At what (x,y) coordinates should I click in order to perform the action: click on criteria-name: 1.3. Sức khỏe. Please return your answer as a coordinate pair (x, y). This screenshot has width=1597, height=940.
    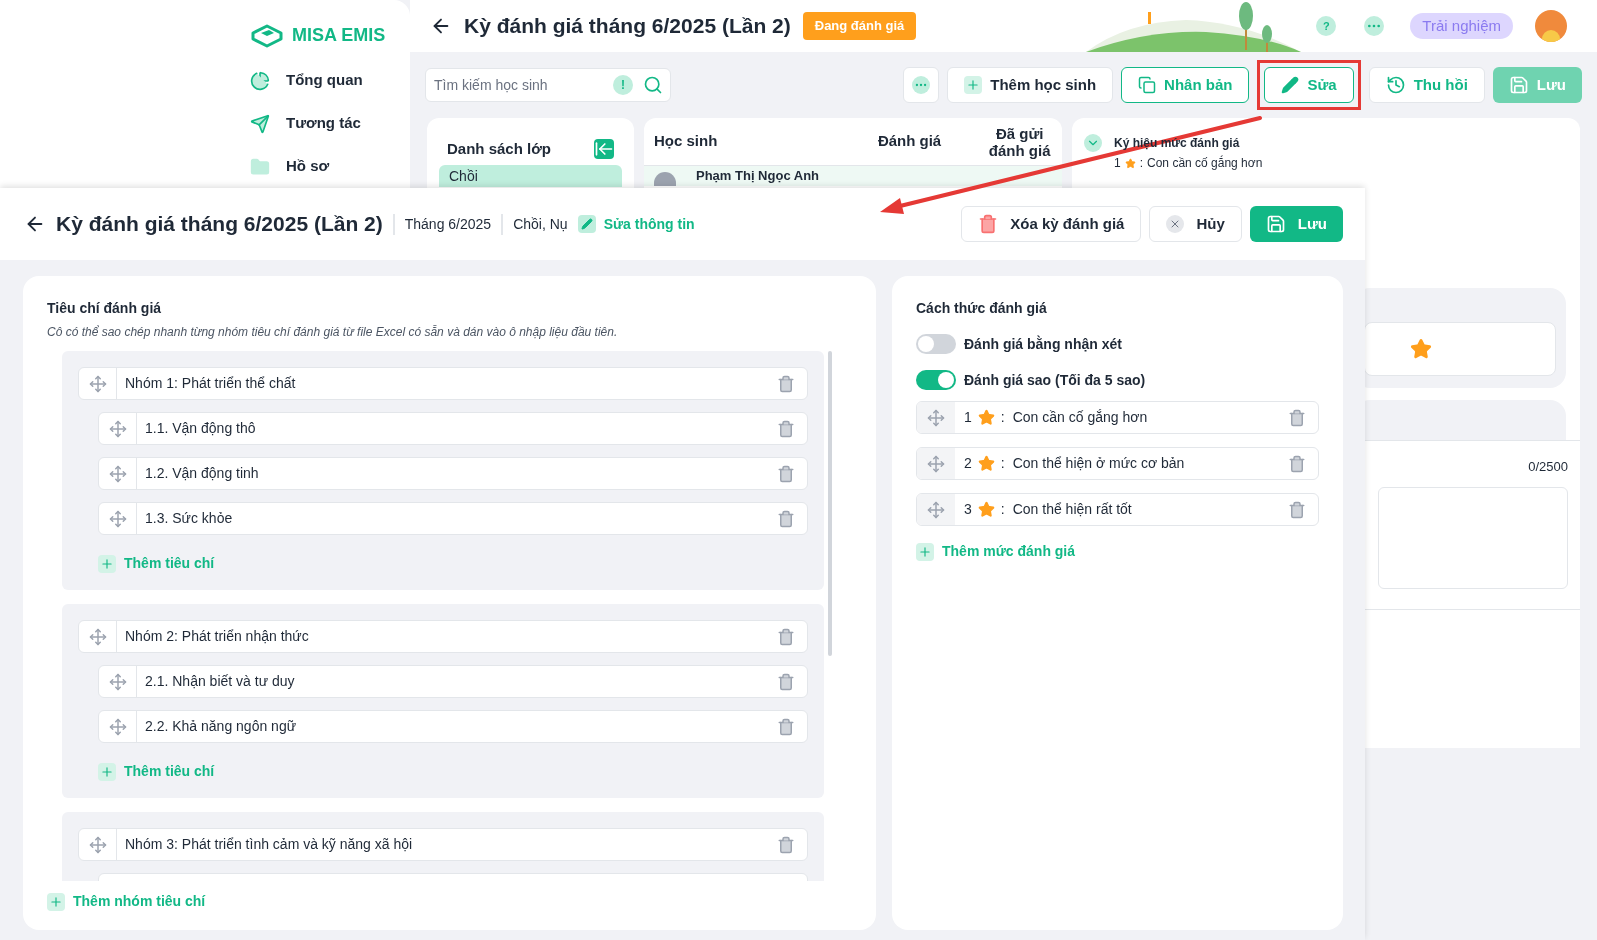
    Looking at the image, I should click on (189, 518).